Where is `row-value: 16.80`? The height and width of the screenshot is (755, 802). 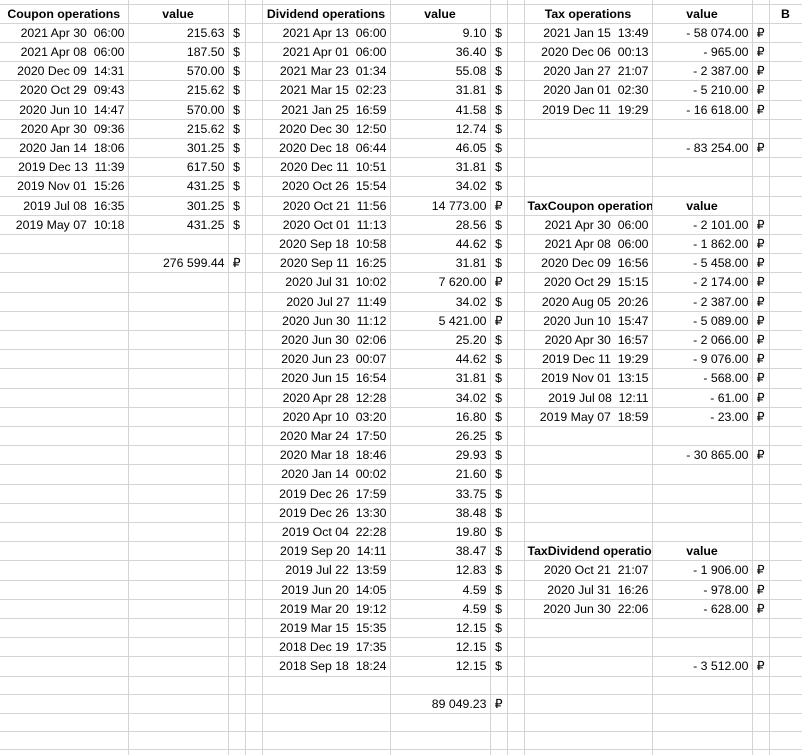 row-value: 16.80 is located at coordinates (440, 417).